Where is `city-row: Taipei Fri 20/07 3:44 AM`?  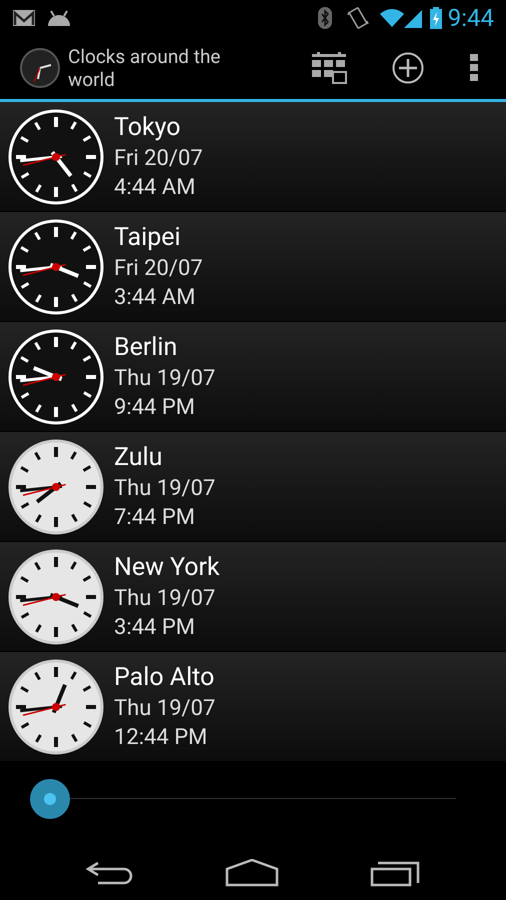 city-row: Taipei Fri 20/07 3:44 AM is located at coordinates (253, 267).